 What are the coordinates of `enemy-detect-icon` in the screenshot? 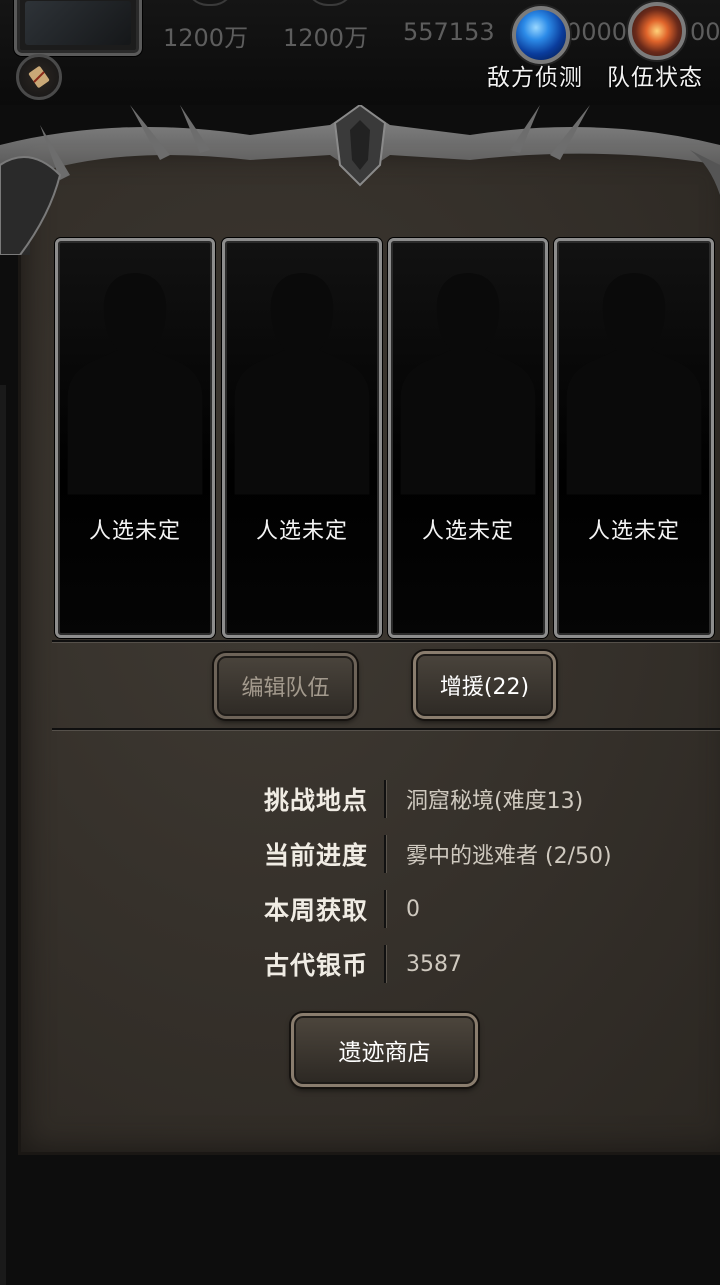 It's located at (541, 35).